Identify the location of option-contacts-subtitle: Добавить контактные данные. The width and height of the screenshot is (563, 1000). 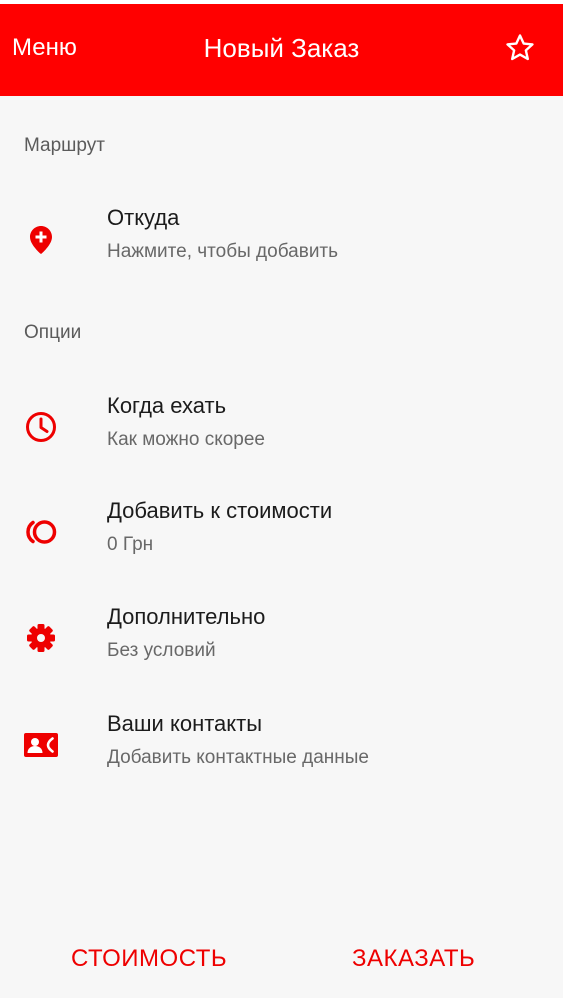
(238, 757).